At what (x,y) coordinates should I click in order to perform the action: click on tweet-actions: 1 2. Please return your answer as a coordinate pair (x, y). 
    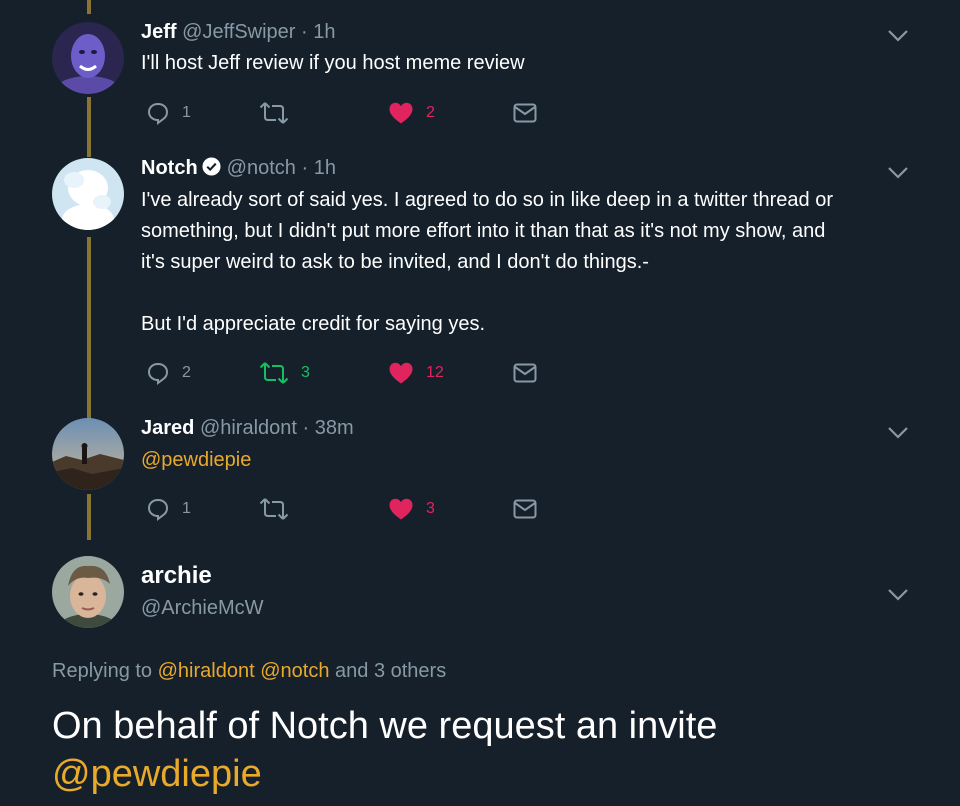
    Looking at the image, I should click on (351, 113).